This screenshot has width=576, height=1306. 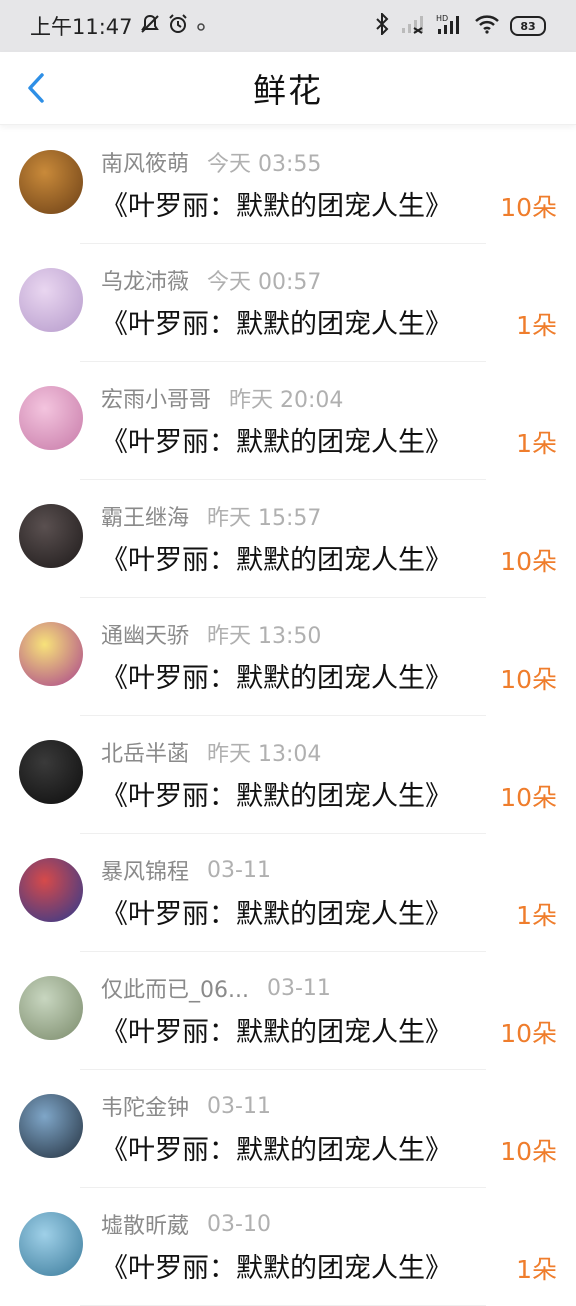 I want to click on timestamp: 昨天 15:57, so click(x=264, y=518).